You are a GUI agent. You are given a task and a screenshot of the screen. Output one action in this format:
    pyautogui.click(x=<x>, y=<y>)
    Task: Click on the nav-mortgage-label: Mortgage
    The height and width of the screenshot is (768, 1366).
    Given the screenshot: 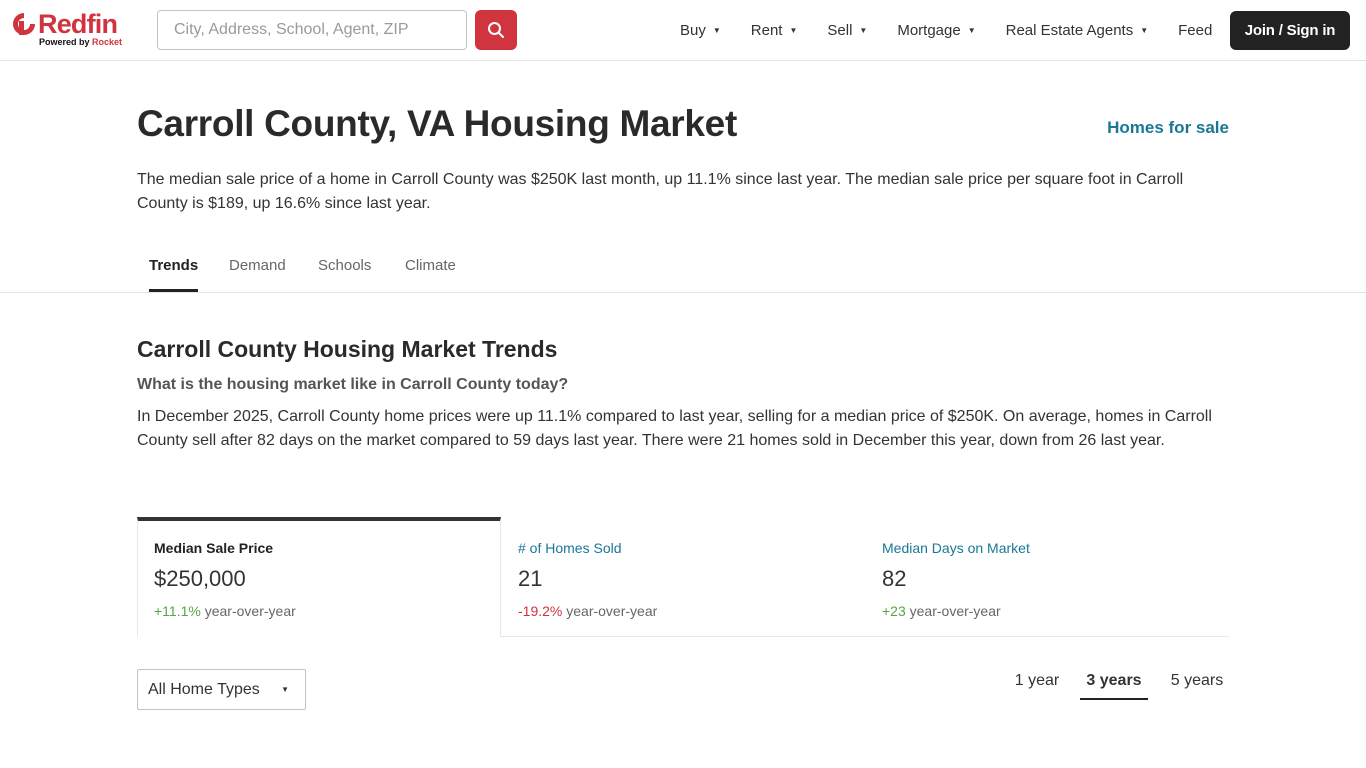 What is the action you would take?
    pyautogui.click(x=929, y=30)
    